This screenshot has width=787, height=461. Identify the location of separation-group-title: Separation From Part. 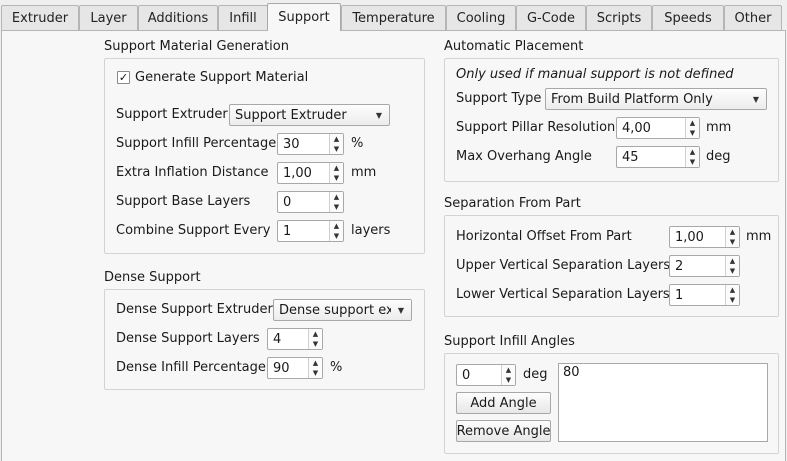
(512, 203).